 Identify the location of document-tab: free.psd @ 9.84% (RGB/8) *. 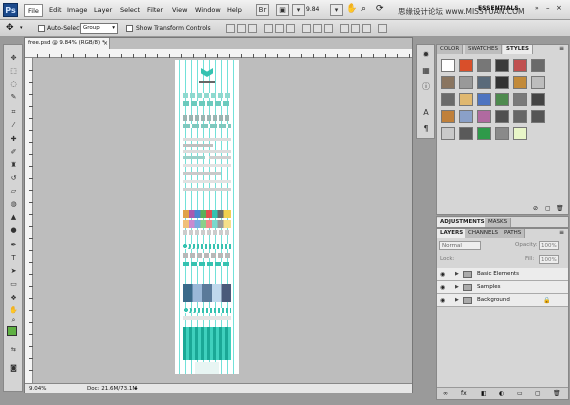
(67, 43).